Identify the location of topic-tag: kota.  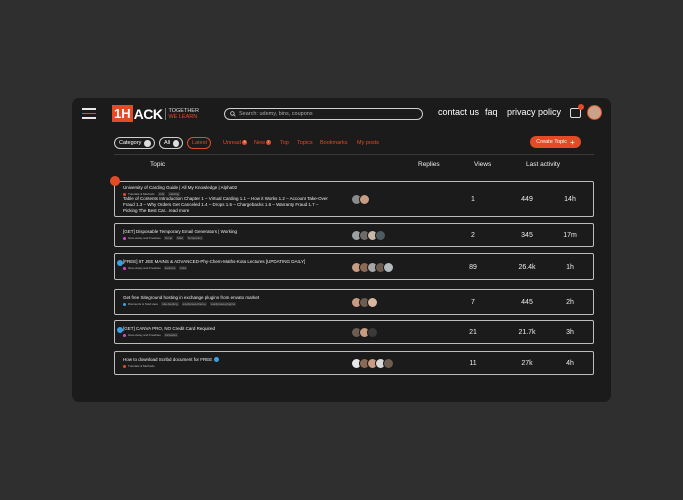
(183, 268).